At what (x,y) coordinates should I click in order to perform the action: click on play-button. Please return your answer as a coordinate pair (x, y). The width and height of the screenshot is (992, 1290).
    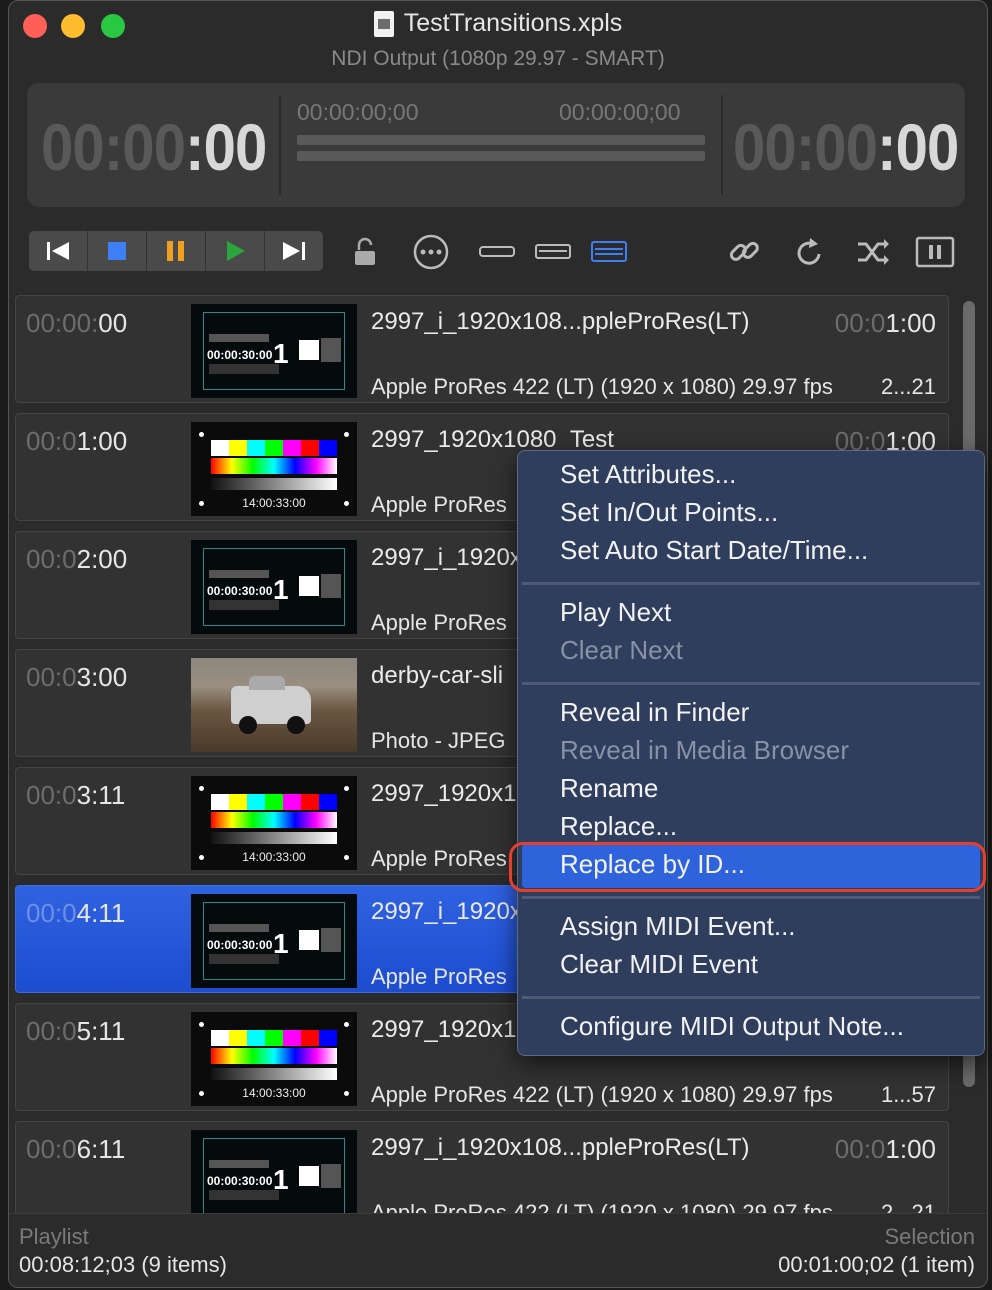
    Looking at the image, I should click on (235, 251).